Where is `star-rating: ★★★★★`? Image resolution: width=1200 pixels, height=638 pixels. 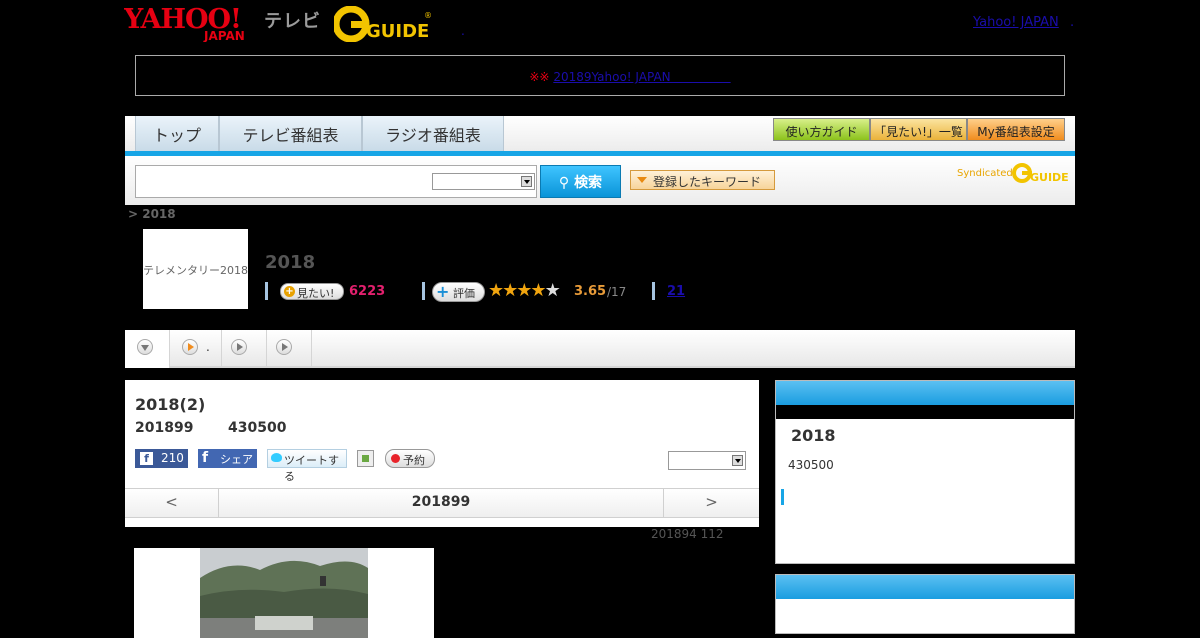
star-rating: ★★★★★ is located at coordinates (524, 290).